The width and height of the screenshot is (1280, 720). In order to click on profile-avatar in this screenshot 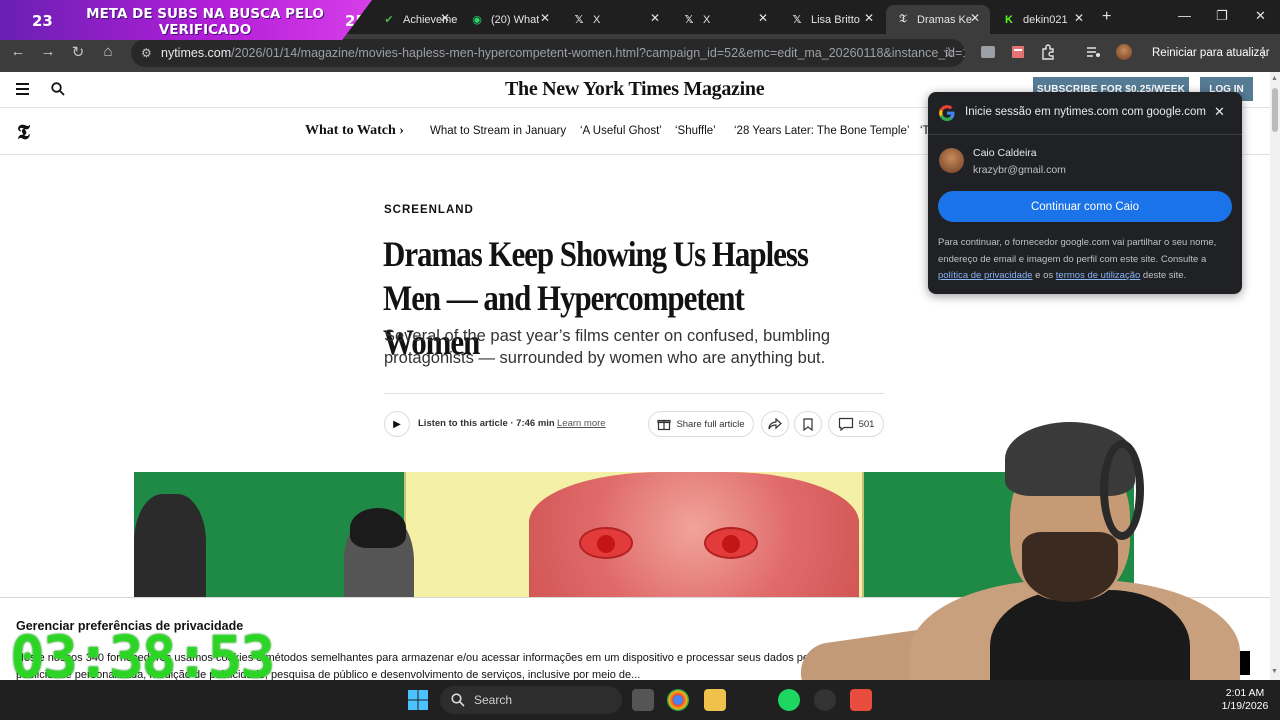, I will do `click(1124, 52)`.